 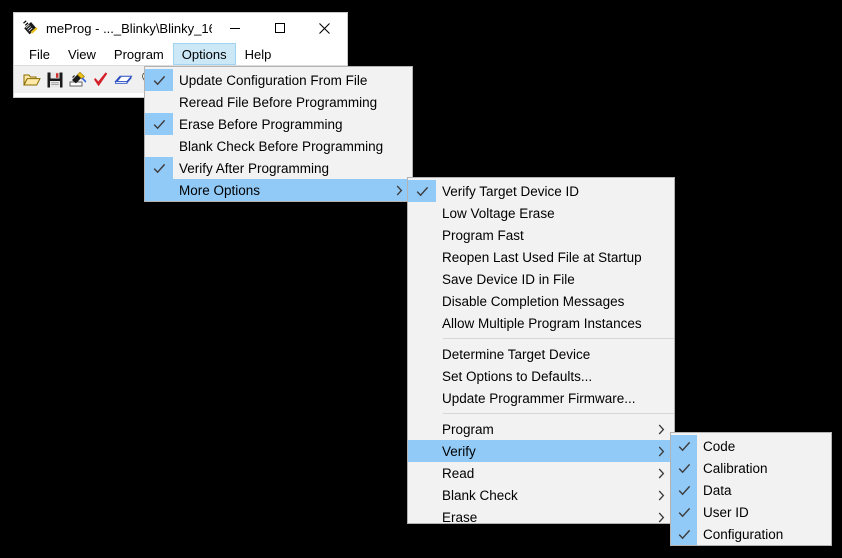 I want to click on menu-item-more-options: More Options, so click(x=278, y=190).